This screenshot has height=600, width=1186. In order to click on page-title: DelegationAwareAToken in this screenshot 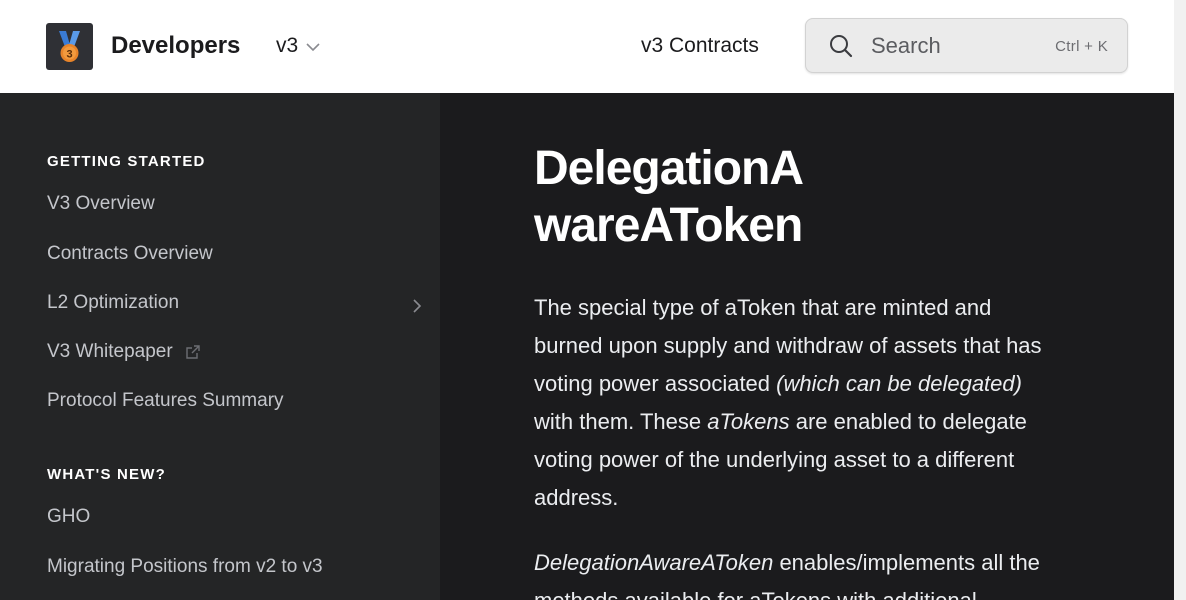, I will do `click(669, 197)`.